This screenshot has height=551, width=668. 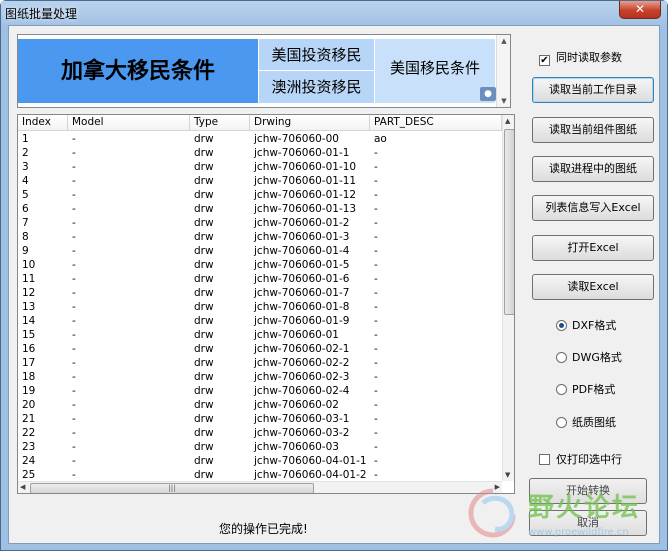 I want to click on horizontal-scroll-thumb: |||, so click(x=172, y=488).